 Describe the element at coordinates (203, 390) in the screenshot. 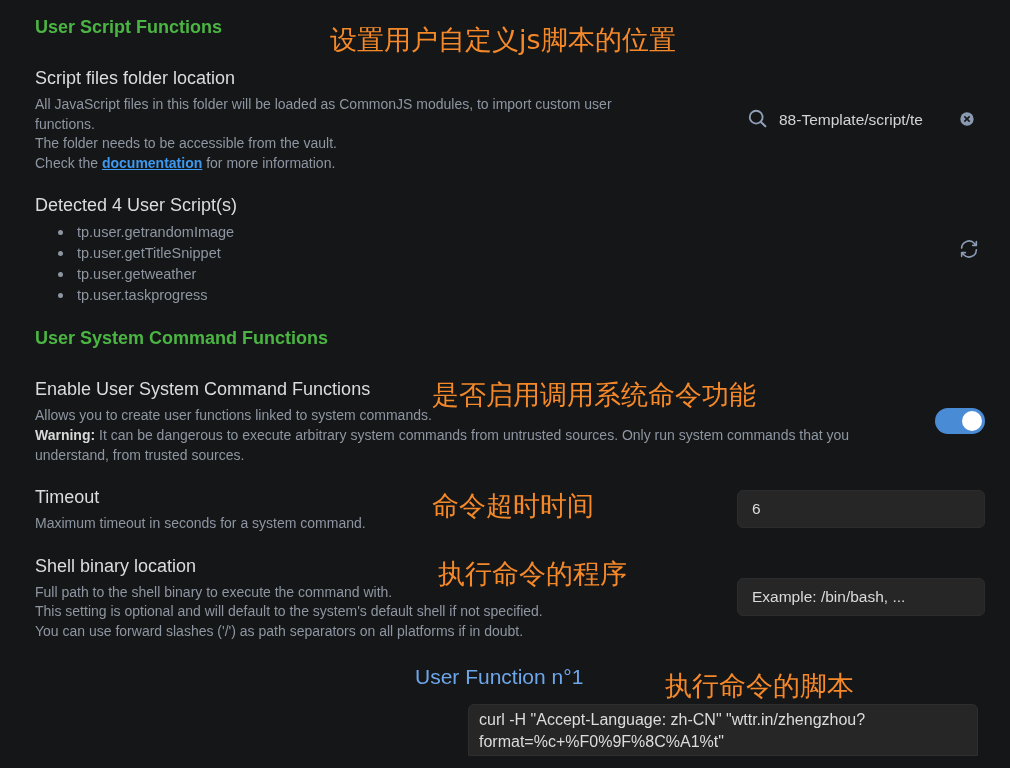

I see `setting-name: Enable User System Command Functions` at that location.